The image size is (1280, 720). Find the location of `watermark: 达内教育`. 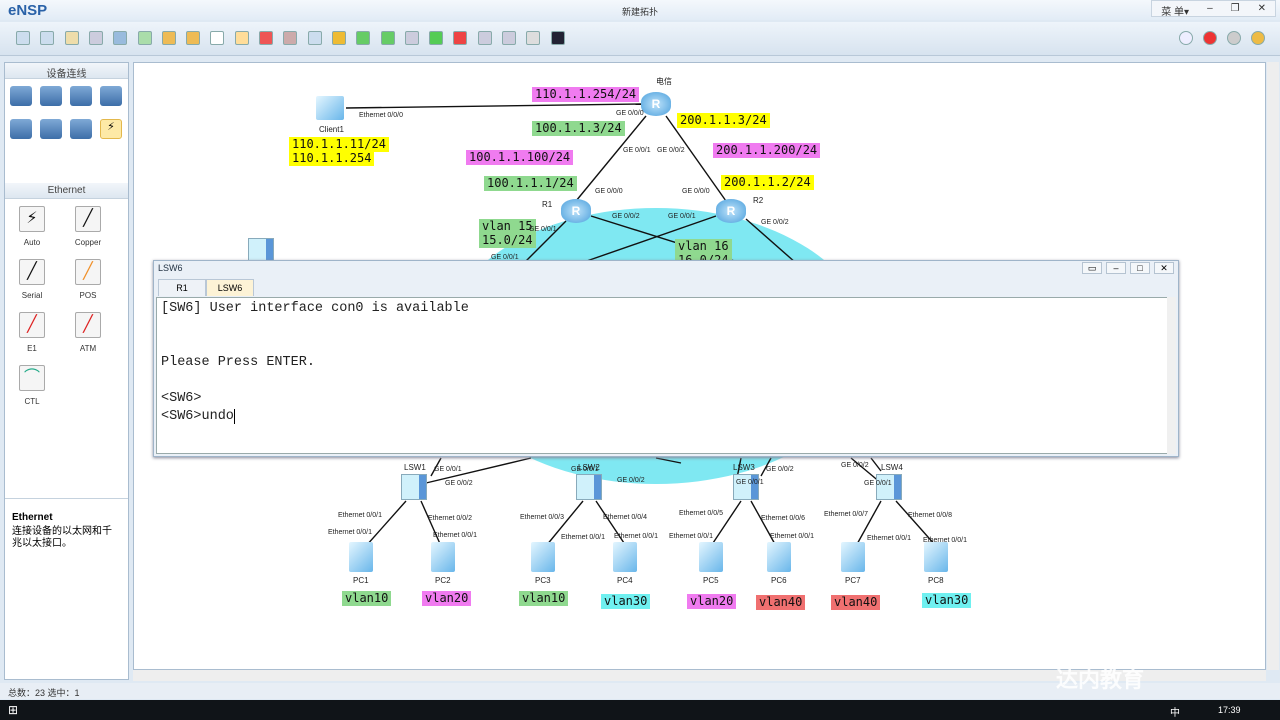

watermark: 达内教育 is located at coordinates (1100, 679).